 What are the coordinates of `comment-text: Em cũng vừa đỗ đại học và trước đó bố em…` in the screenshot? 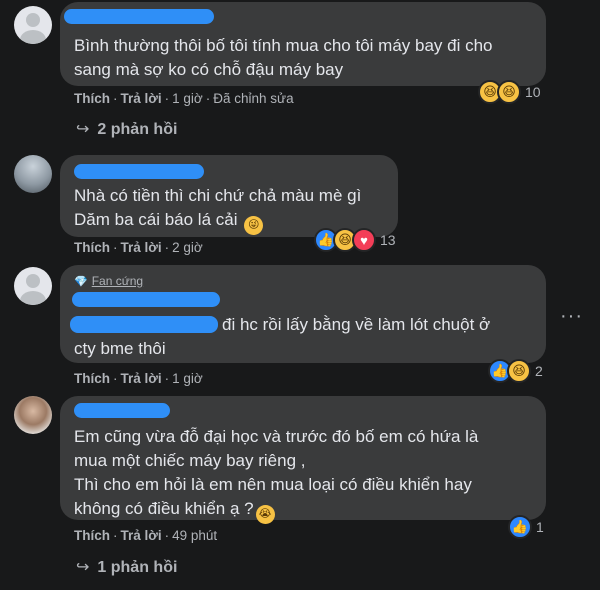 It's located at (276, 436).